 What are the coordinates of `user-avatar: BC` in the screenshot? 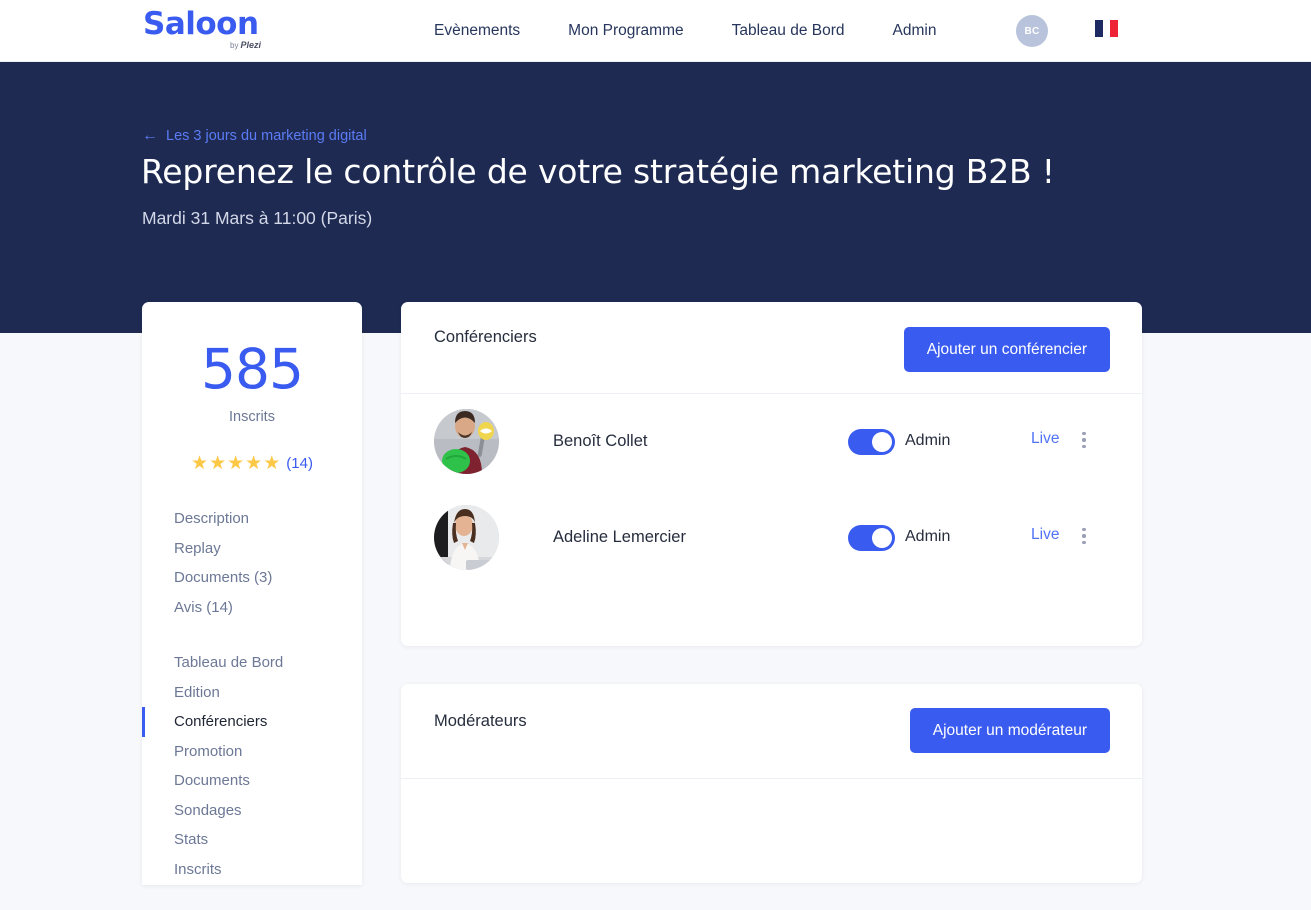 It's located at (1032, 31).